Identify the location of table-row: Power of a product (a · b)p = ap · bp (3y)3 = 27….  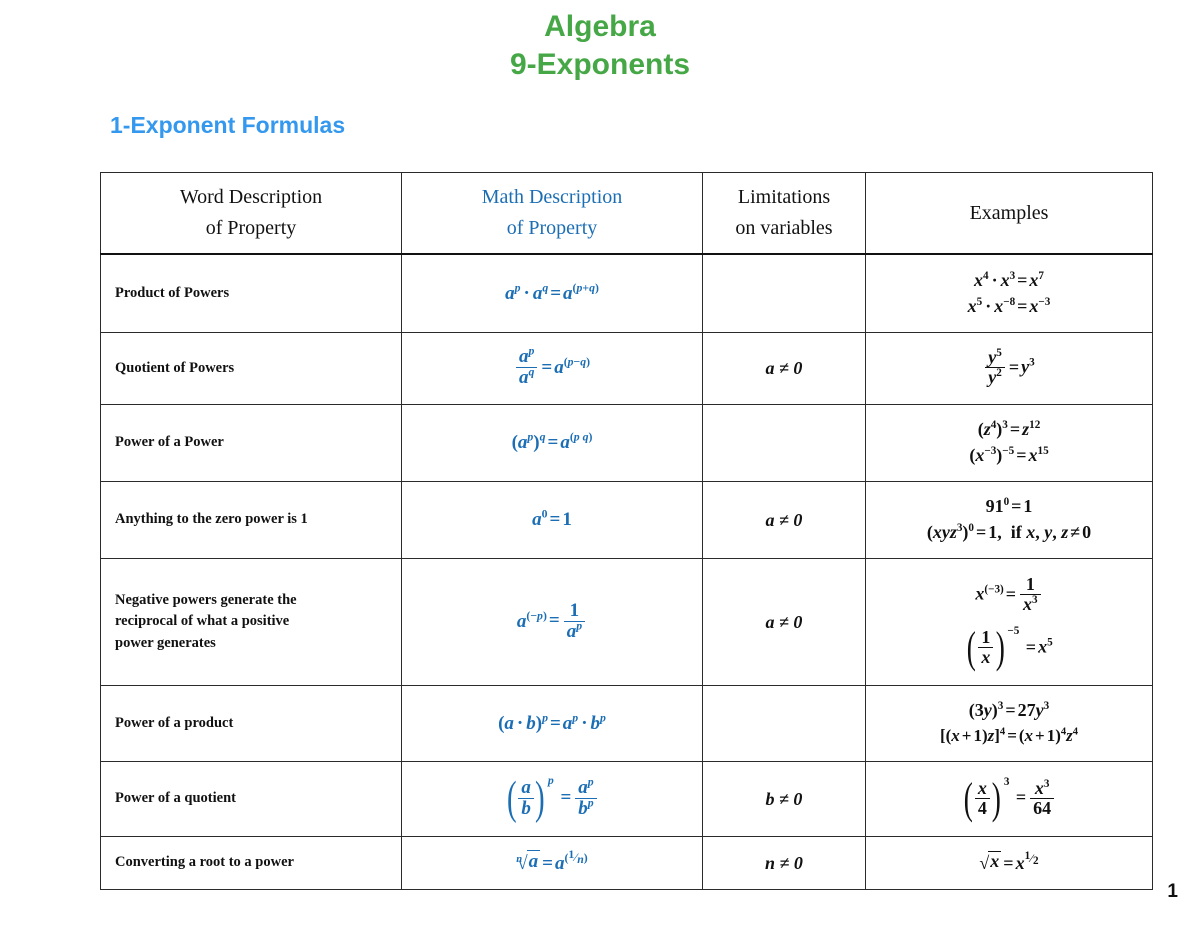
(626, 723).